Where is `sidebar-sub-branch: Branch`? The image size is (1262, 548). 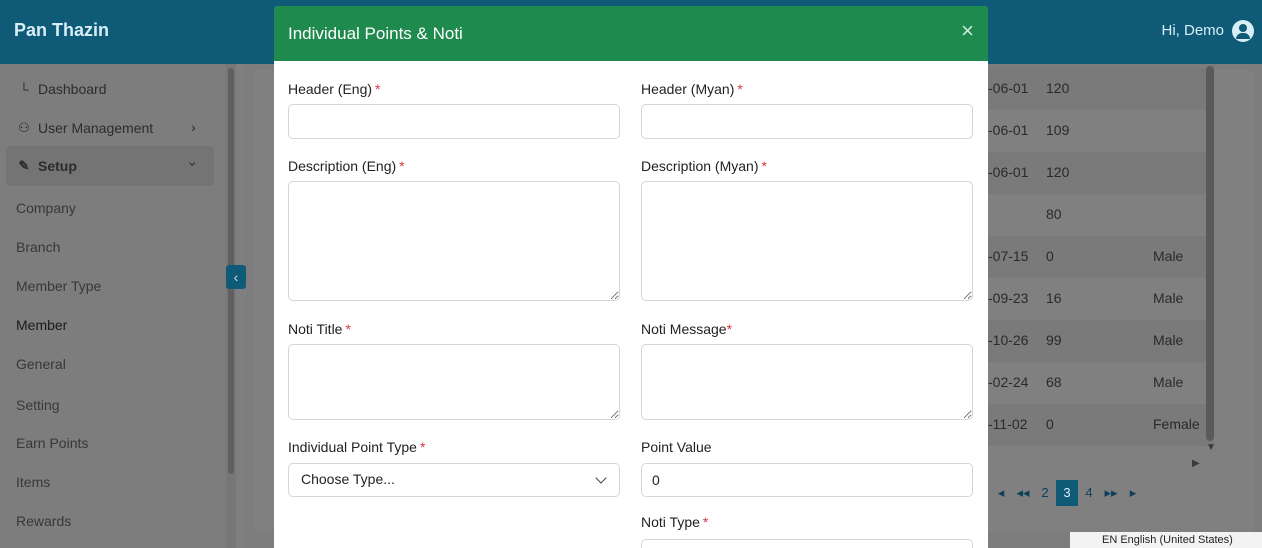 sidebar-sub-branch: Branch is located at coordinates (38, 247).